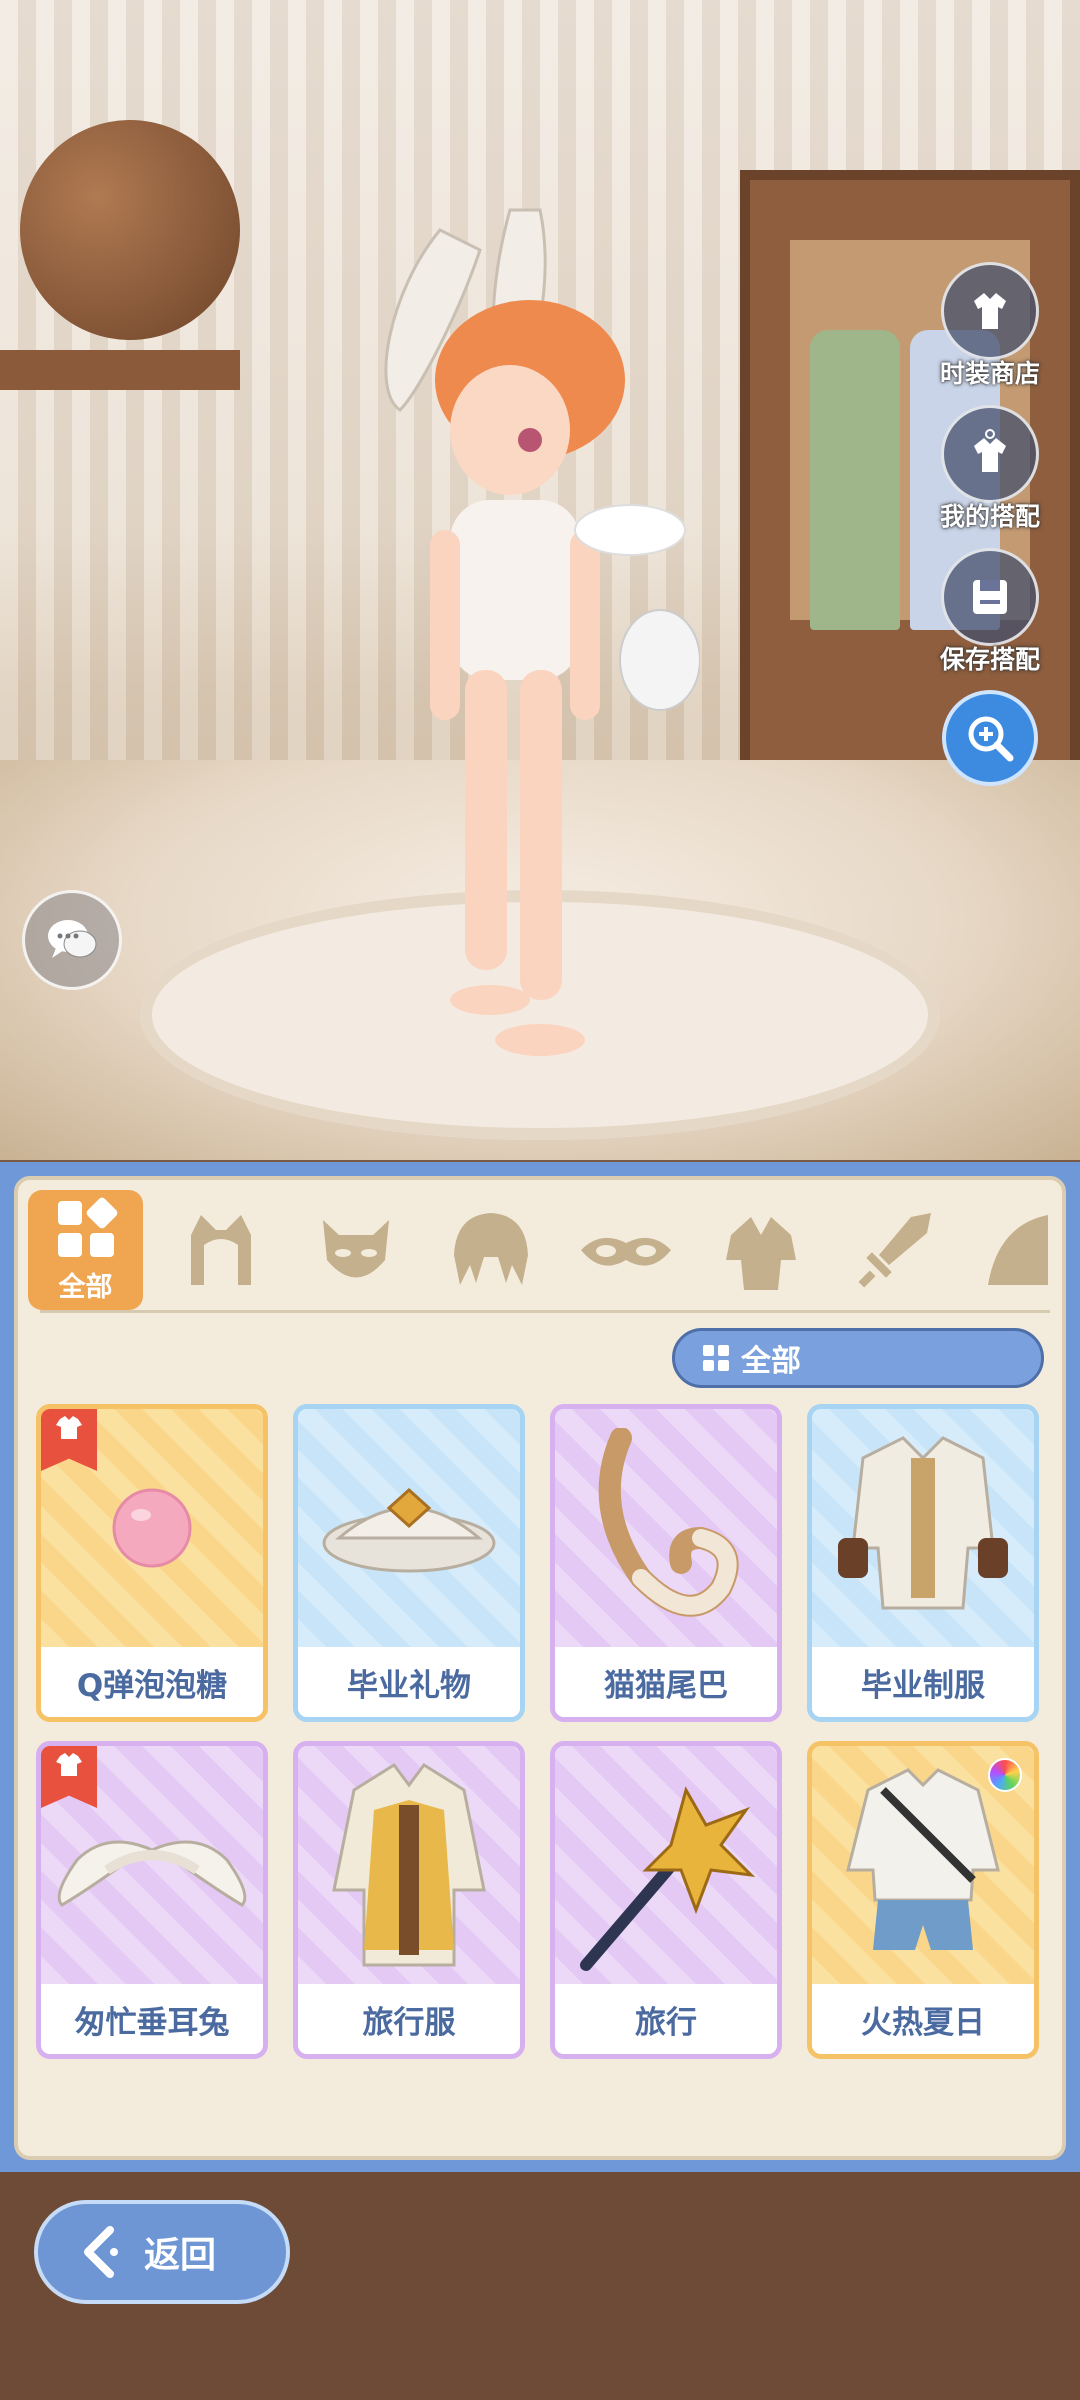  I want to click on mask-icon, so click(355, 1249).